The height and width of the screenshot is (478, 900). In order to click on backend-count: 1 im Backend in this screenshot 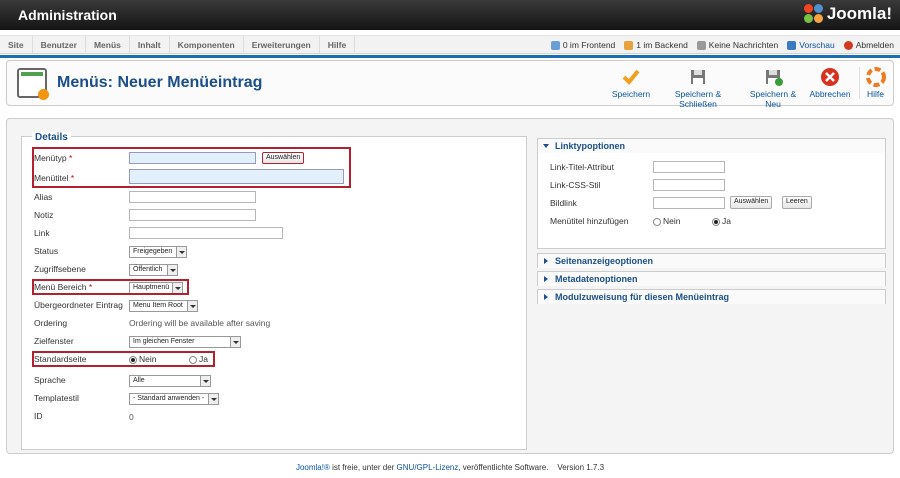, I will do `click(662, 45)`.